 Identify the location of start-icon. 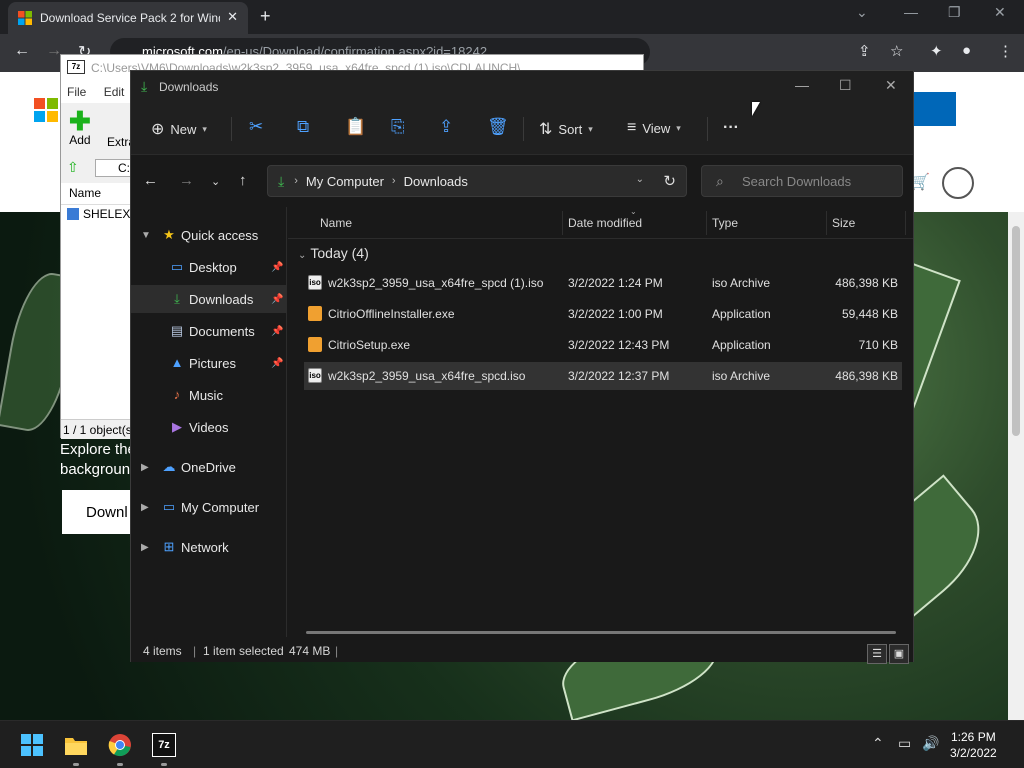
(32, 745).